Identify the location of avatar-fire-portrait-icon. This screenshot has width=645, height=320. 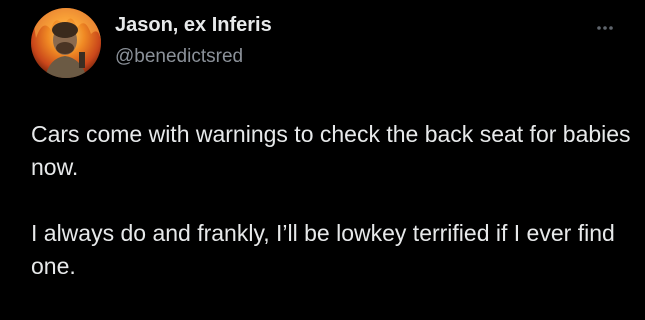
(66, 43).